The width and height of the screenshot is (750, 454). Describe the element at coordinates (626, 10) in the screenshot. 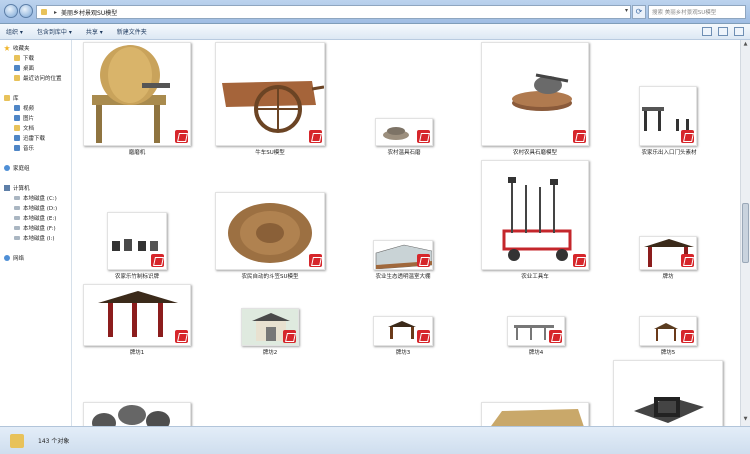

I see `chevron-down-icon: ▾` at that location.